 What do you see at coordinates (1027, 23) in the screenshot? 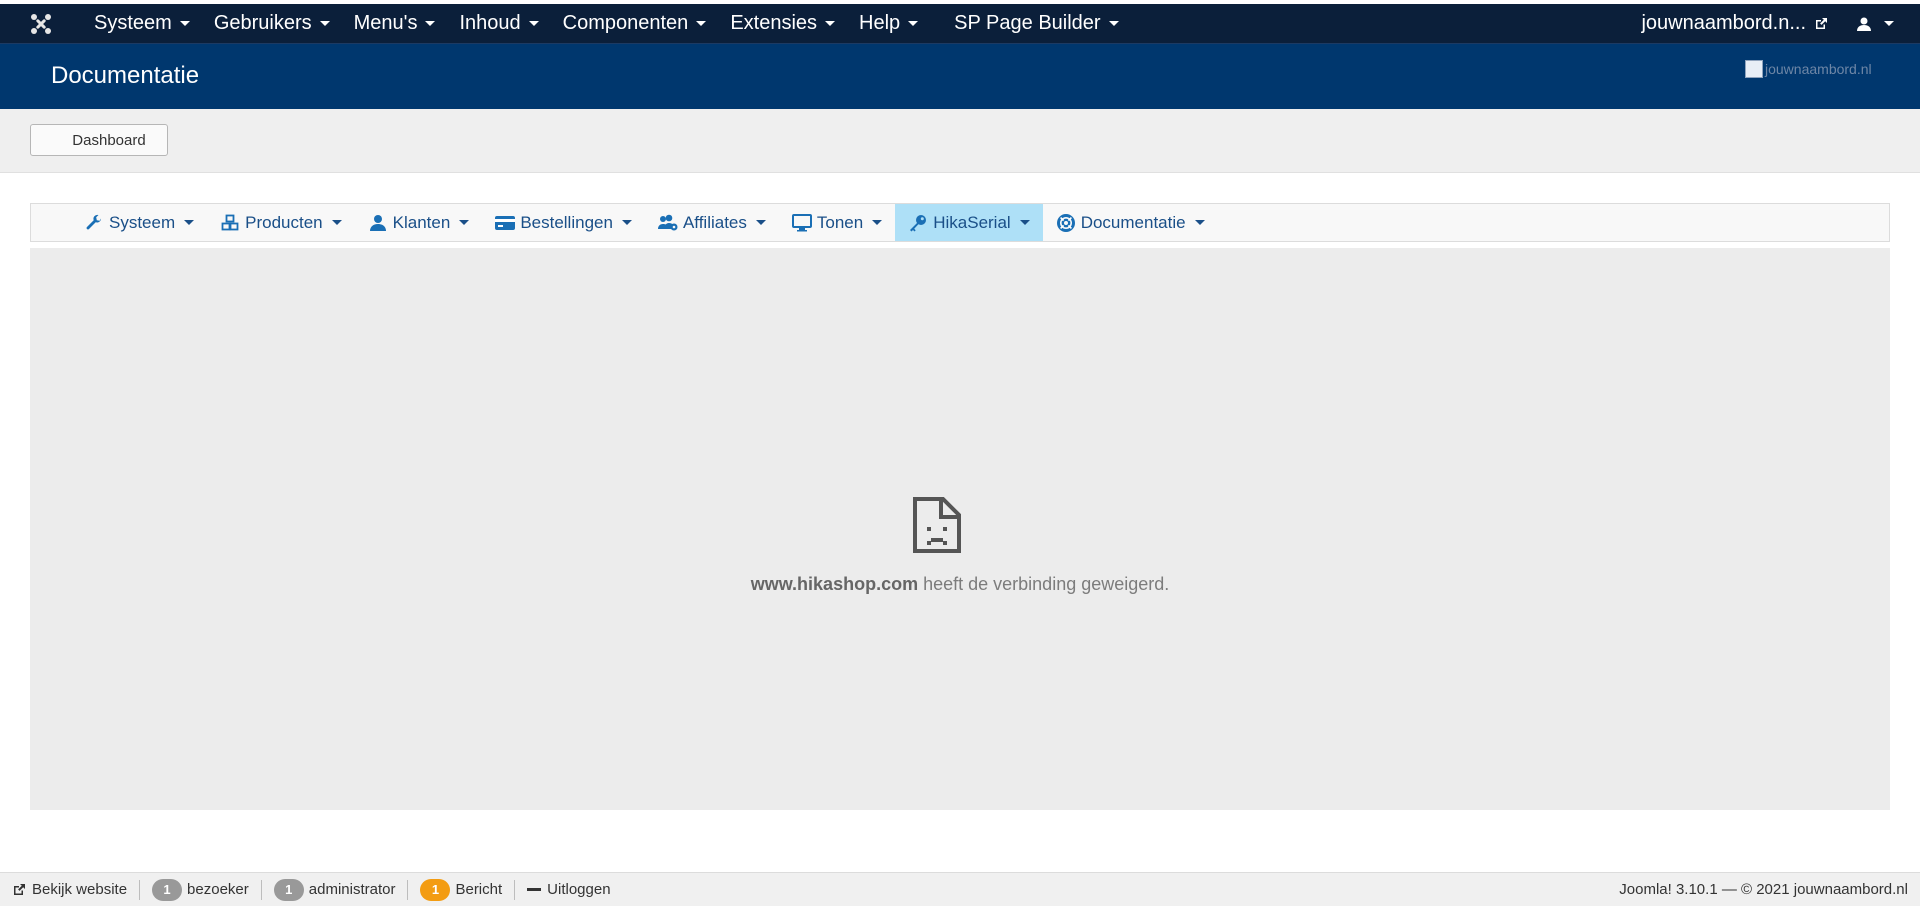
I see `menu-label: SP Page Builder` at bounding box center [1027, 23].